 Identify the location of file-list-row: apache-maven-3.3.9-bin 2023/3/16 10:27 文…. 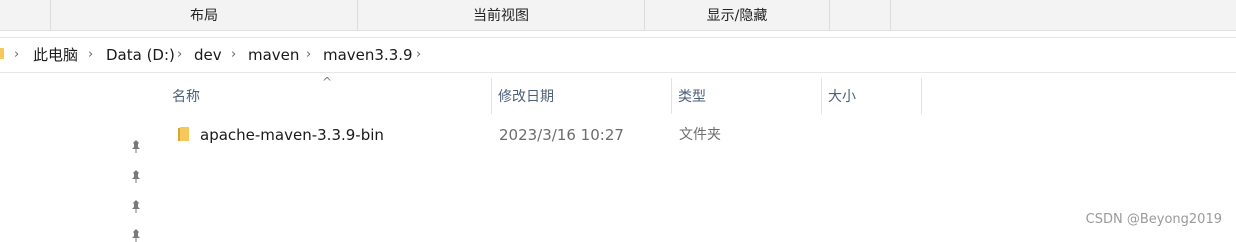
(550, 135).